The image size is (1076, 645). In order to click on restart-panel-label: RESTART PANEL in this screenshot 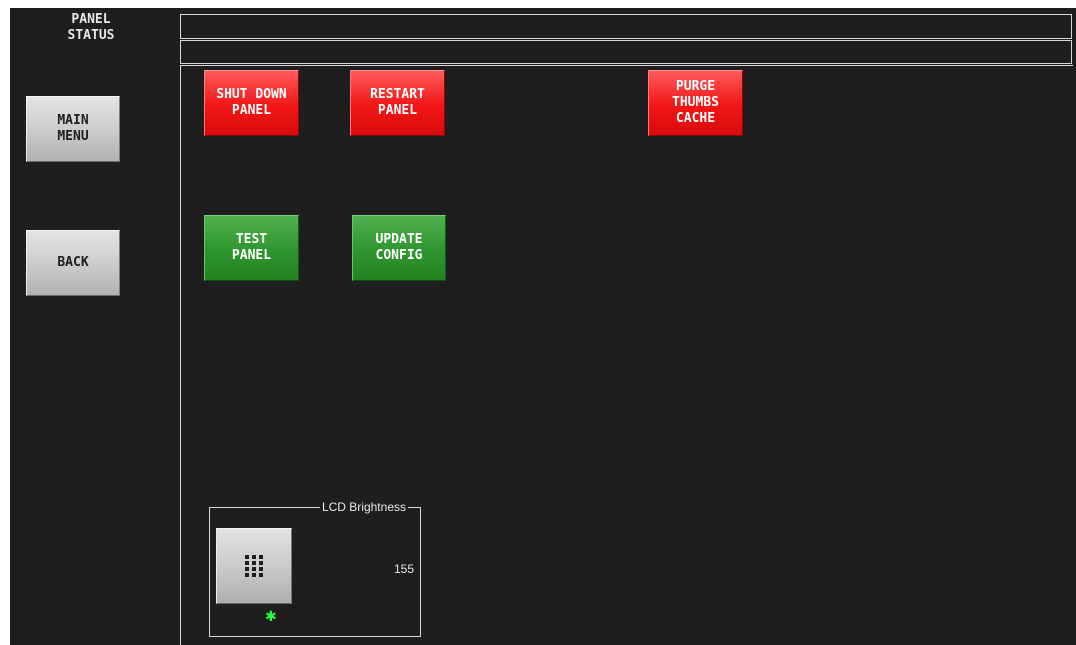, I will do `click(397, 102)`.